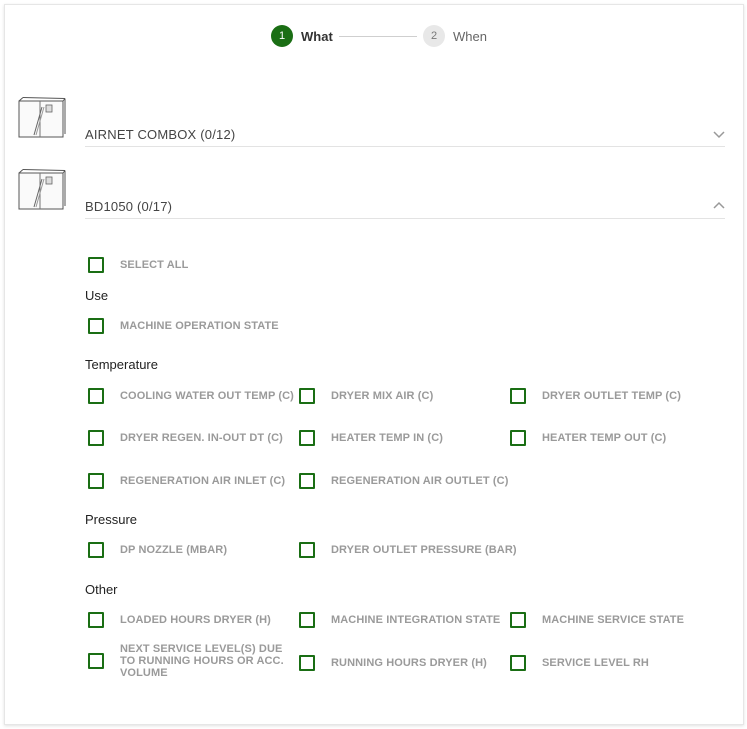  Describe the element at coordinates (160, 134) in the screenshot. I see `section-title: AIRNET COMBOX (0/12)` at that location.